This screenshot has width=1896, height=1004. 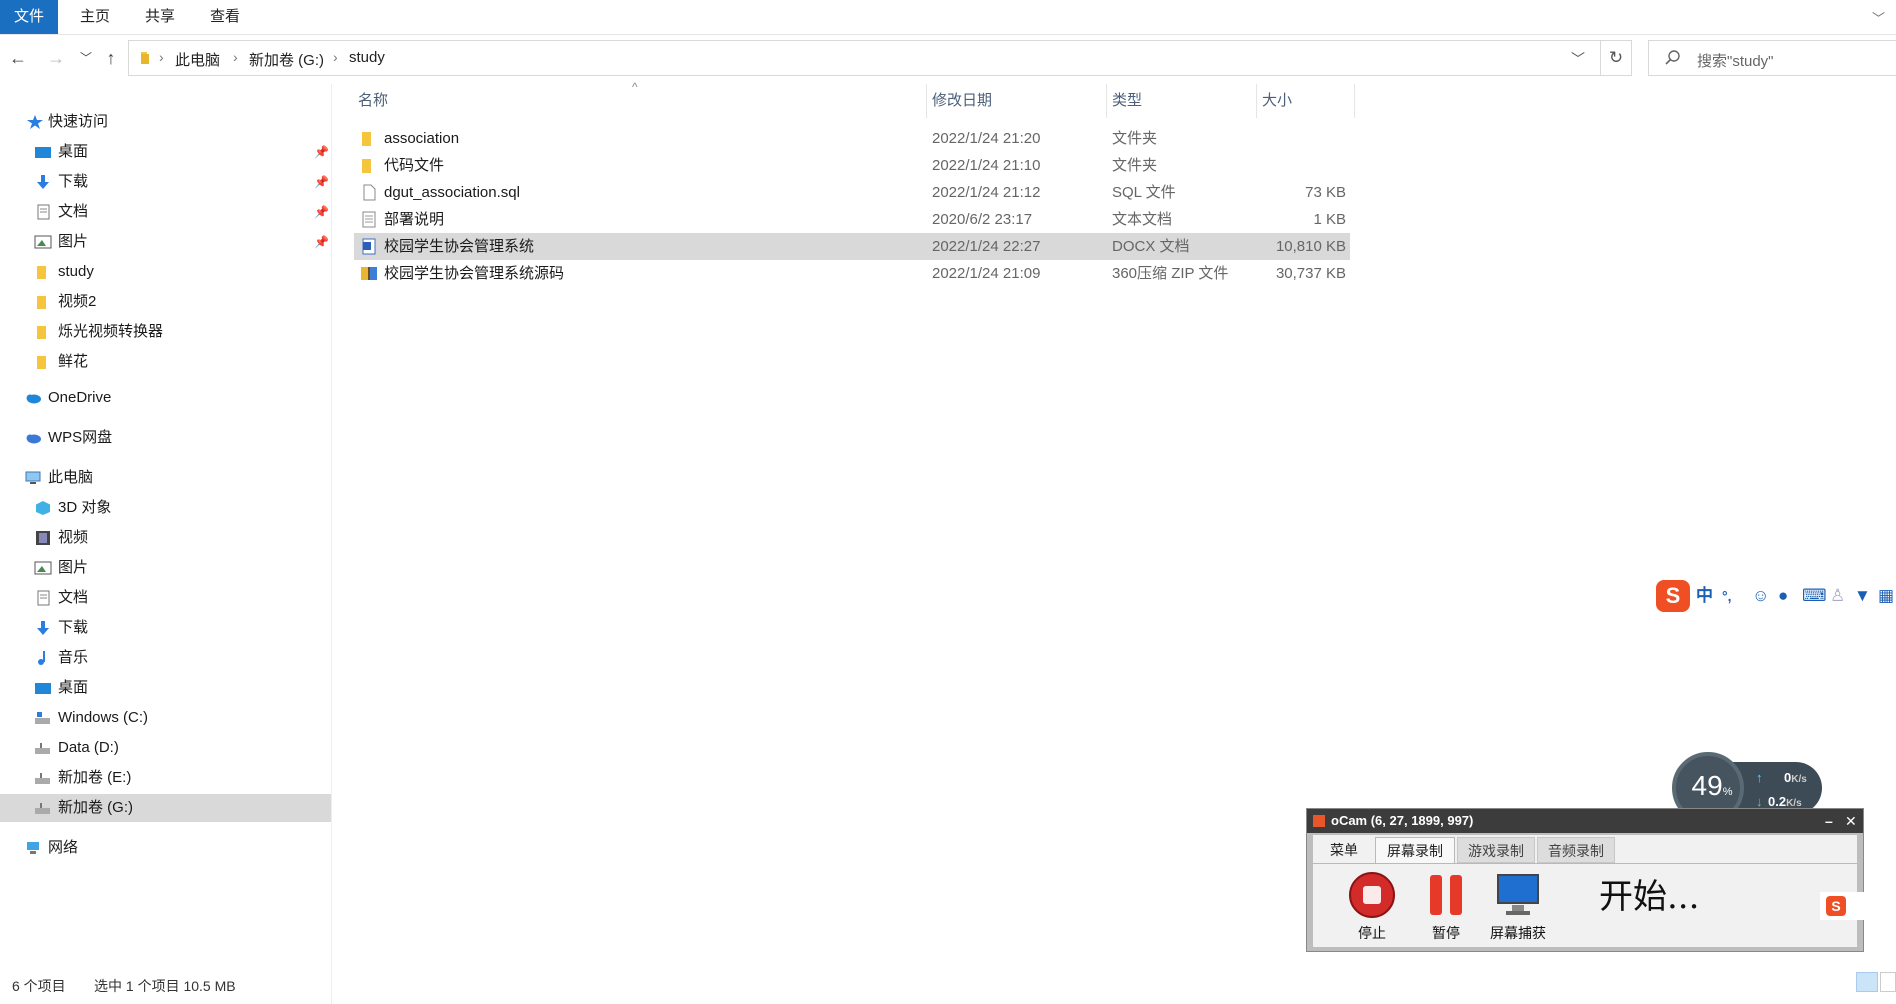 I want to click on sidebar-item-label: 网络, so click(x=63, y=847).